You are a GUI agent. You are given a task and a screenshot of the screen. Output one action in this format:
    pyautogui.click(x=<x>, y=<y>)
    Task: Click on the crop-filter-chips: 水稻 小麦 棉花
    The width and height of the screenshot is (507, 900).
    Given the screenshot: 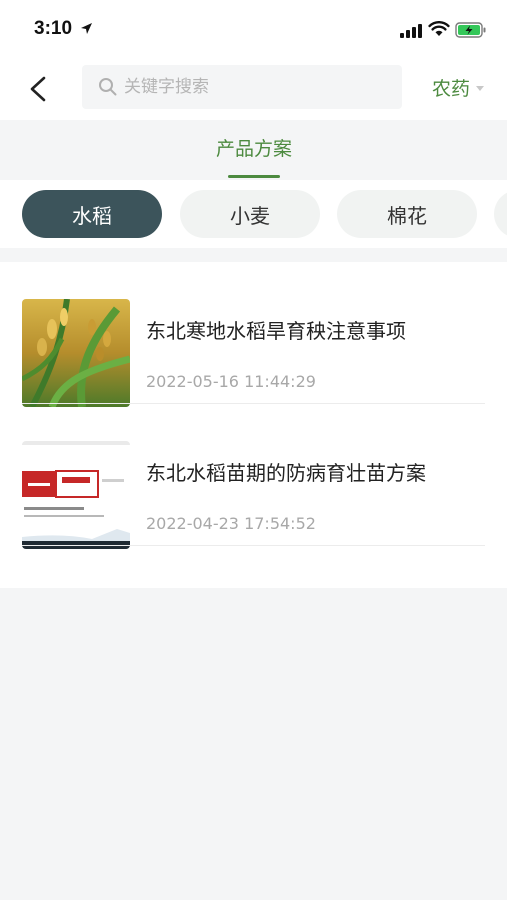 What is the action you would take?
    pyautogui.click(x=253, y=214)
    